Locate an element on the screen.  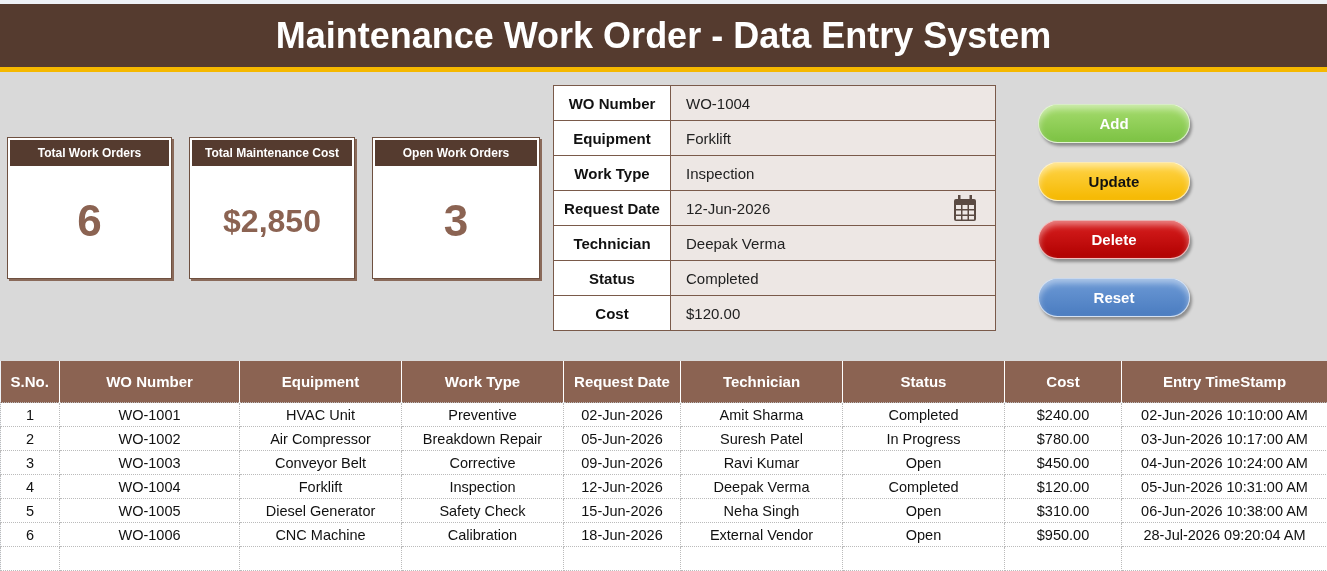
kpi-value: 6 is located at coordinates (89, 221).